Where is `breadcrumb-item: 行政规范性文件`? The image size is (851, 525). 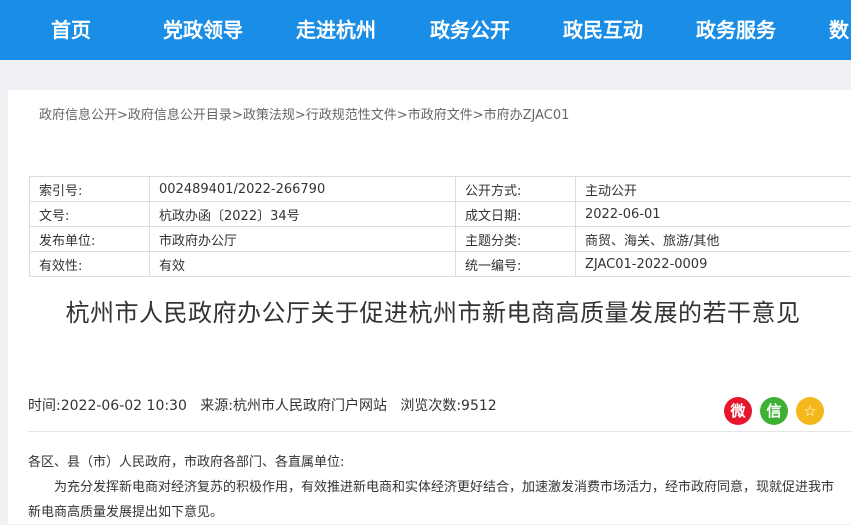 breadcrumb-item: 行政规范性文件 is located at coordinates (351, 115).